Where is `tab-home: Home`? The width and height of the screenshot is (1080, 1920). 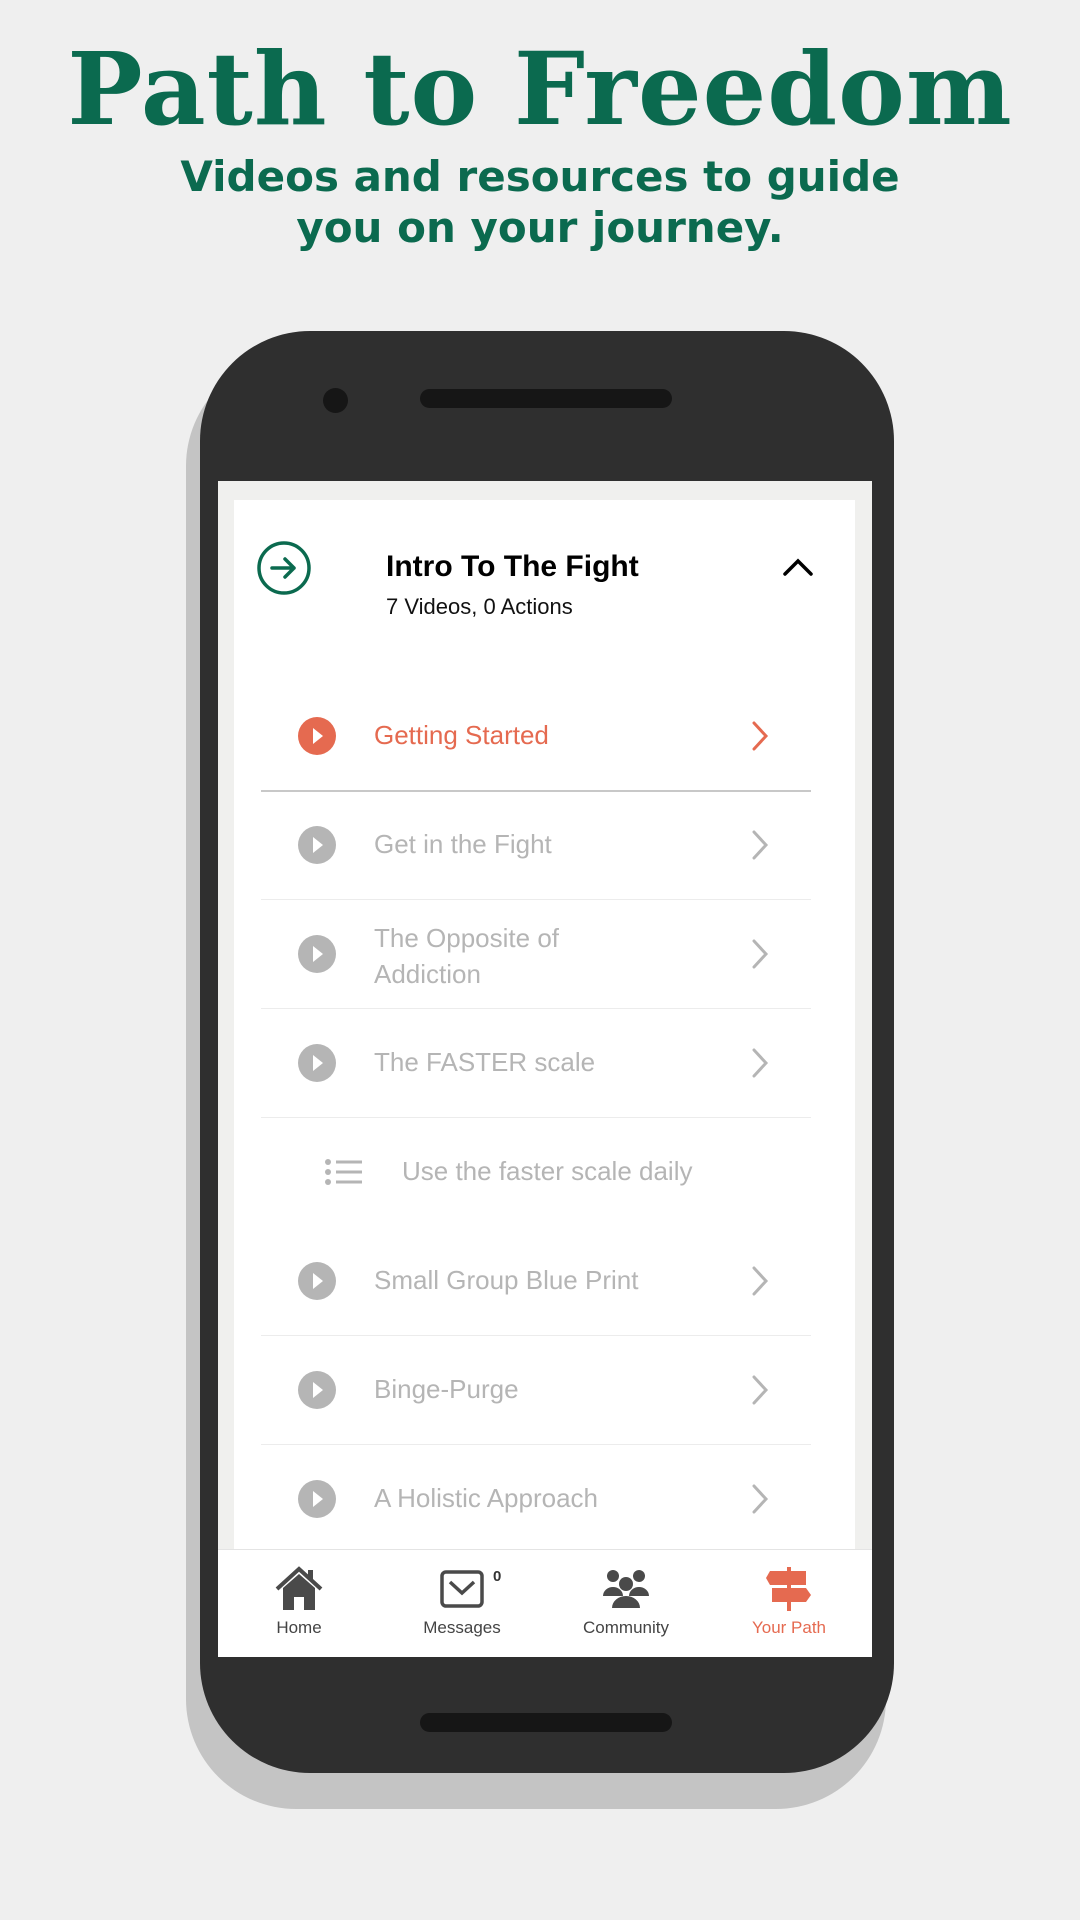
tab-home: Home is located at coordinates (299, 1603).